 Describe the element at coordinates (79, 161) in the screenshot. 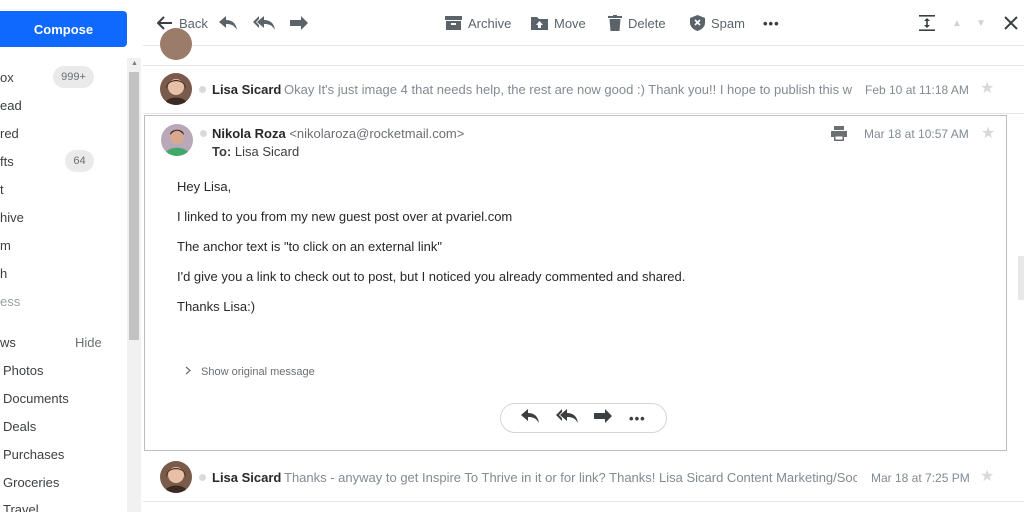

I see `drafts-count-badge: 64` at that location.